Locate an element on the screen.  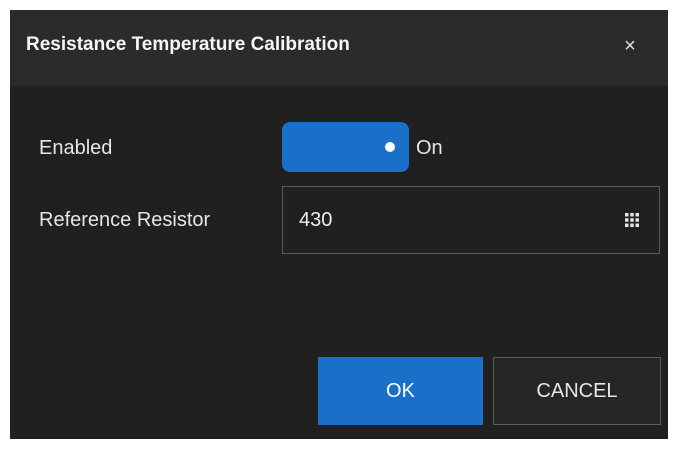
dialog-title: Resistance Temperature Calibration is located at coordinates (188, 44).